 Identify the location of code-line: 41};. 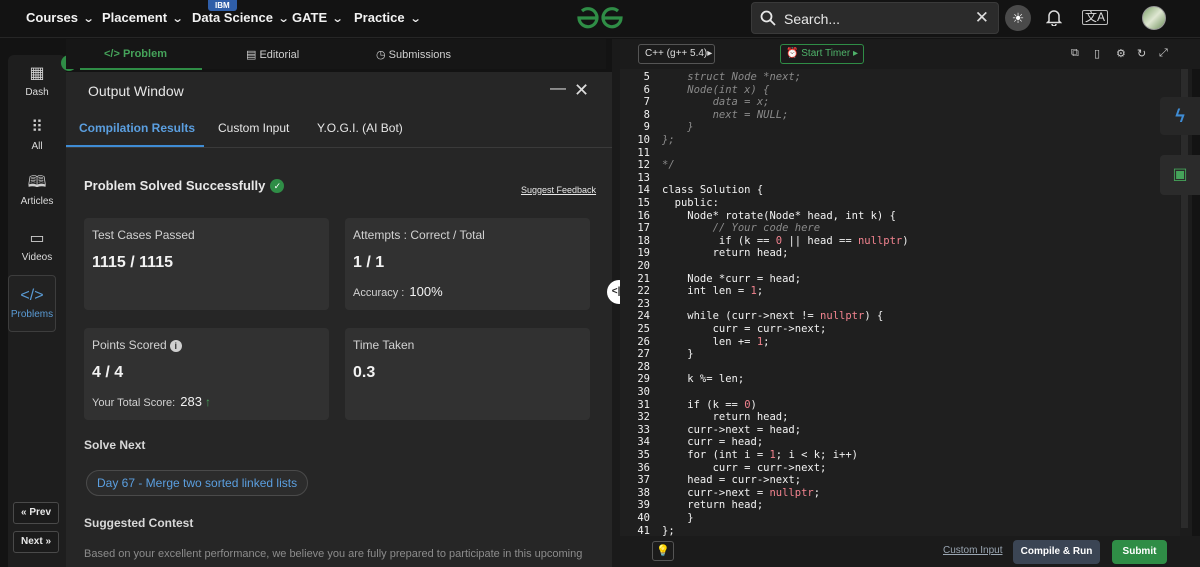
(900, 530).